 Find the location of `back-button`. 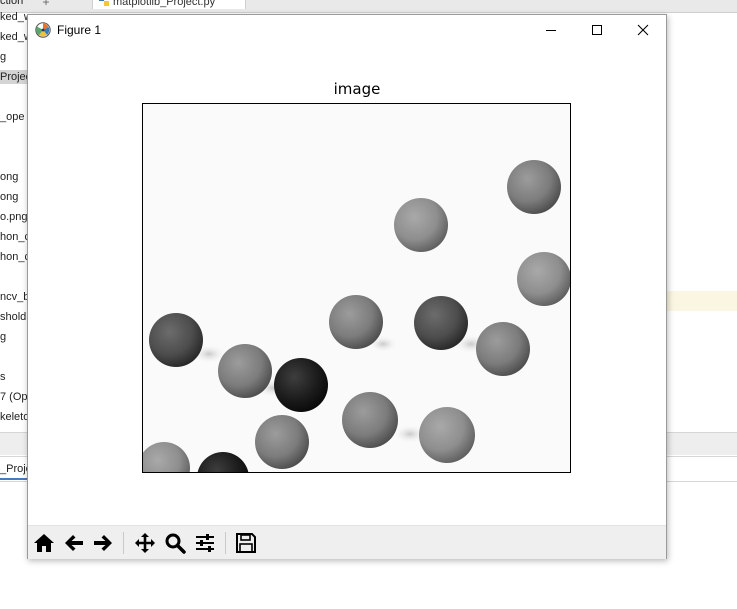

back-button is located at coordinates (74, 543).